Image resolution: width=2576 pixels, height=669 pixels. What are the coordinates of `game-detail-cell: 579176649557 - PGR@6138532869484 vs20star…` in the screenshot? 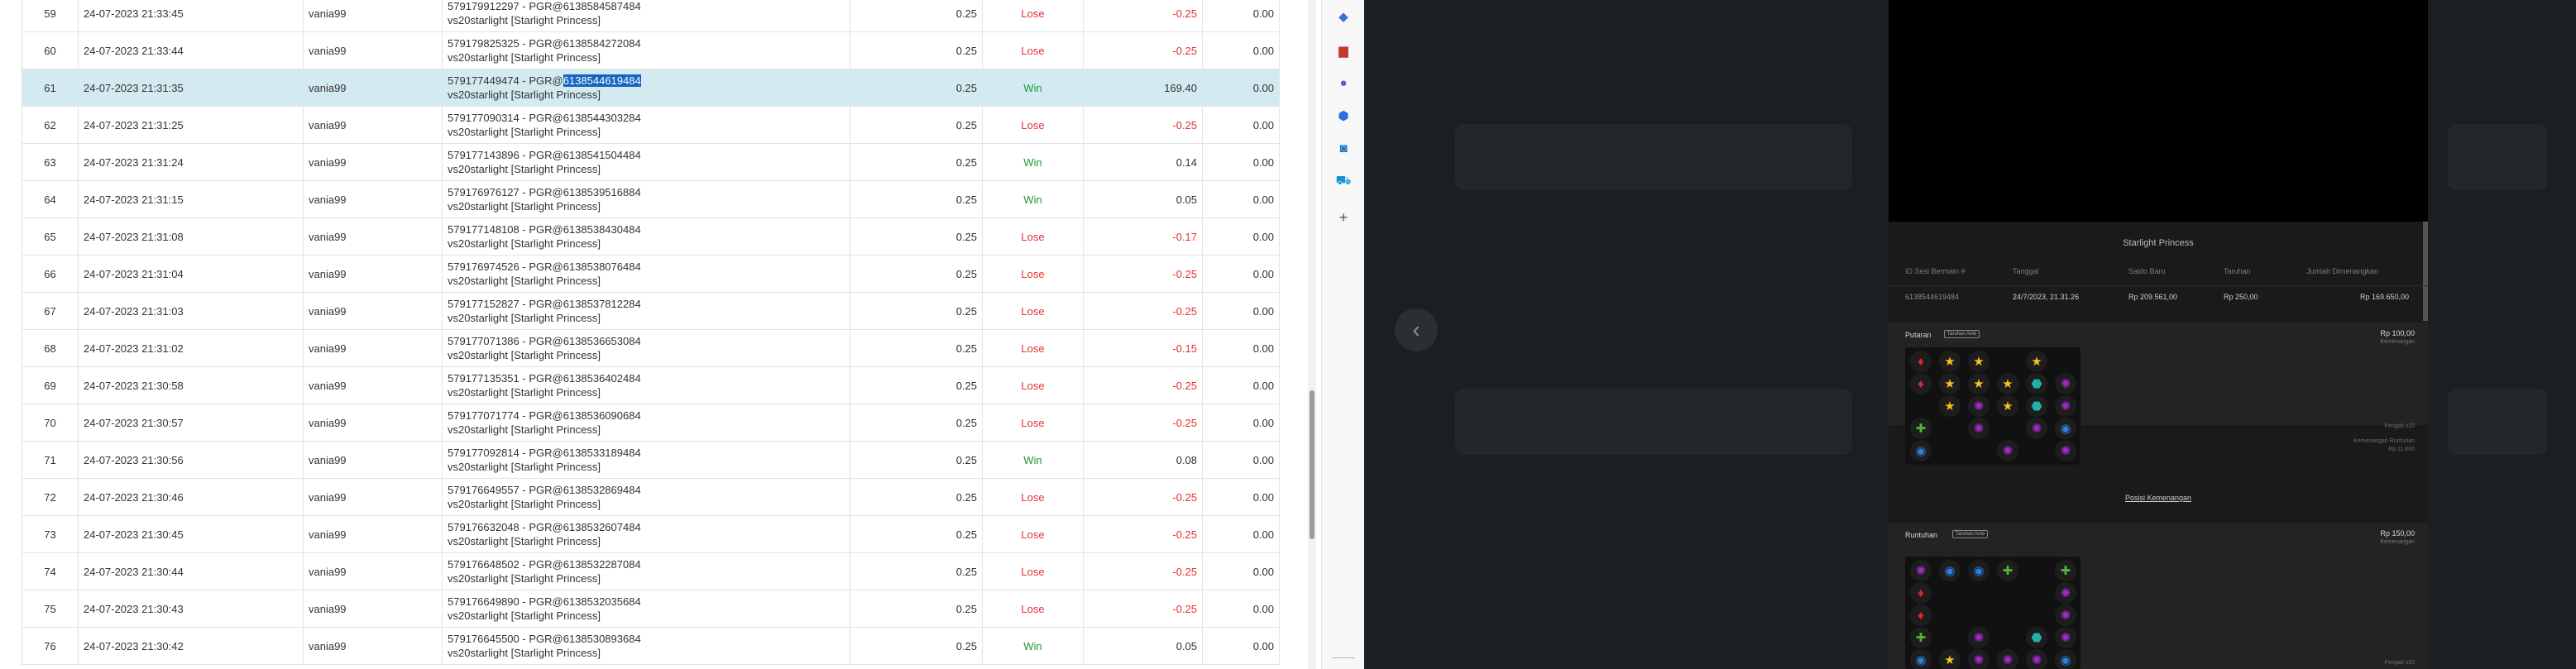 It's located at (646, 497).